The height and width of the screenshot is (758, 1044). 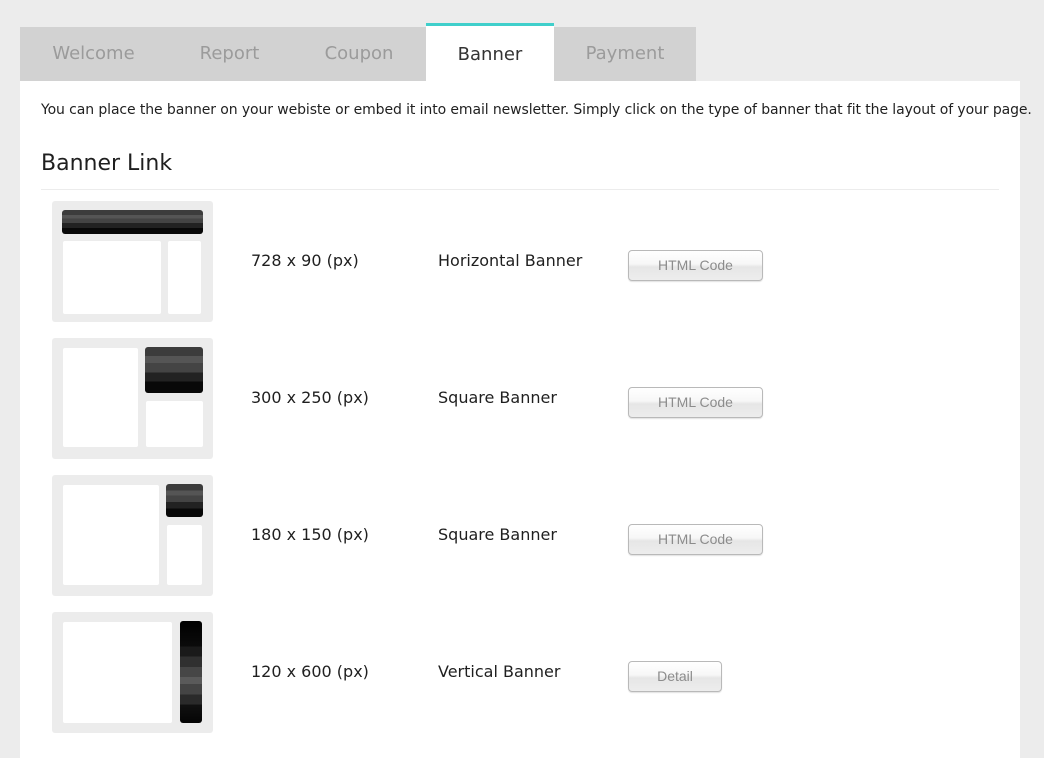 What do you see at coordinates (229, 54) in the screenshot?
I see `tab-report: Report` at bounding box center [229, 54].